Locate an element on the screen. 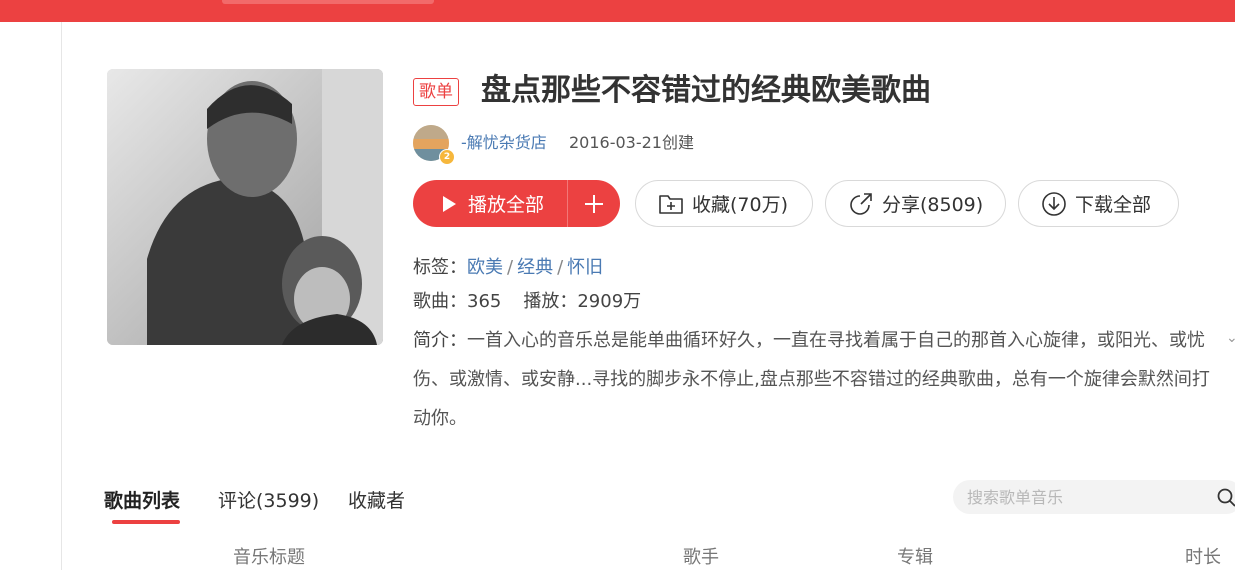  created-date: 2016-03-21创建 is located at coordinates (631, 142).